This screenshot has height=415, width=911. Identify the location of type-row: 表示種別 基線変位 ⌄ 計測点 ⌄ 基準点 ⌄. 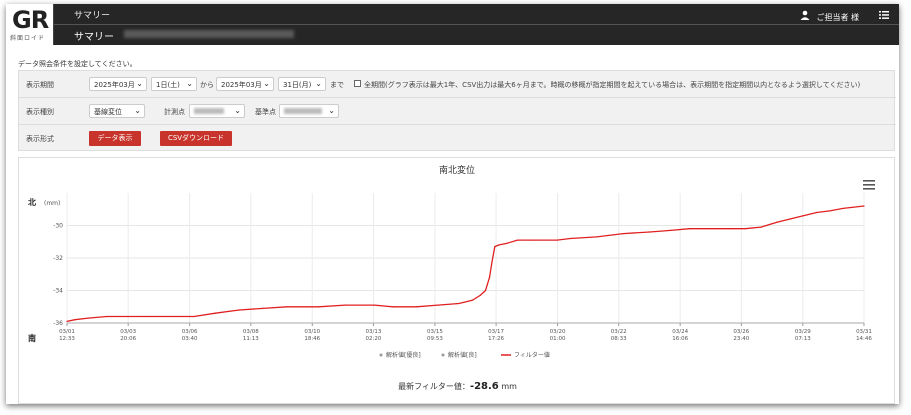
(457, 111).